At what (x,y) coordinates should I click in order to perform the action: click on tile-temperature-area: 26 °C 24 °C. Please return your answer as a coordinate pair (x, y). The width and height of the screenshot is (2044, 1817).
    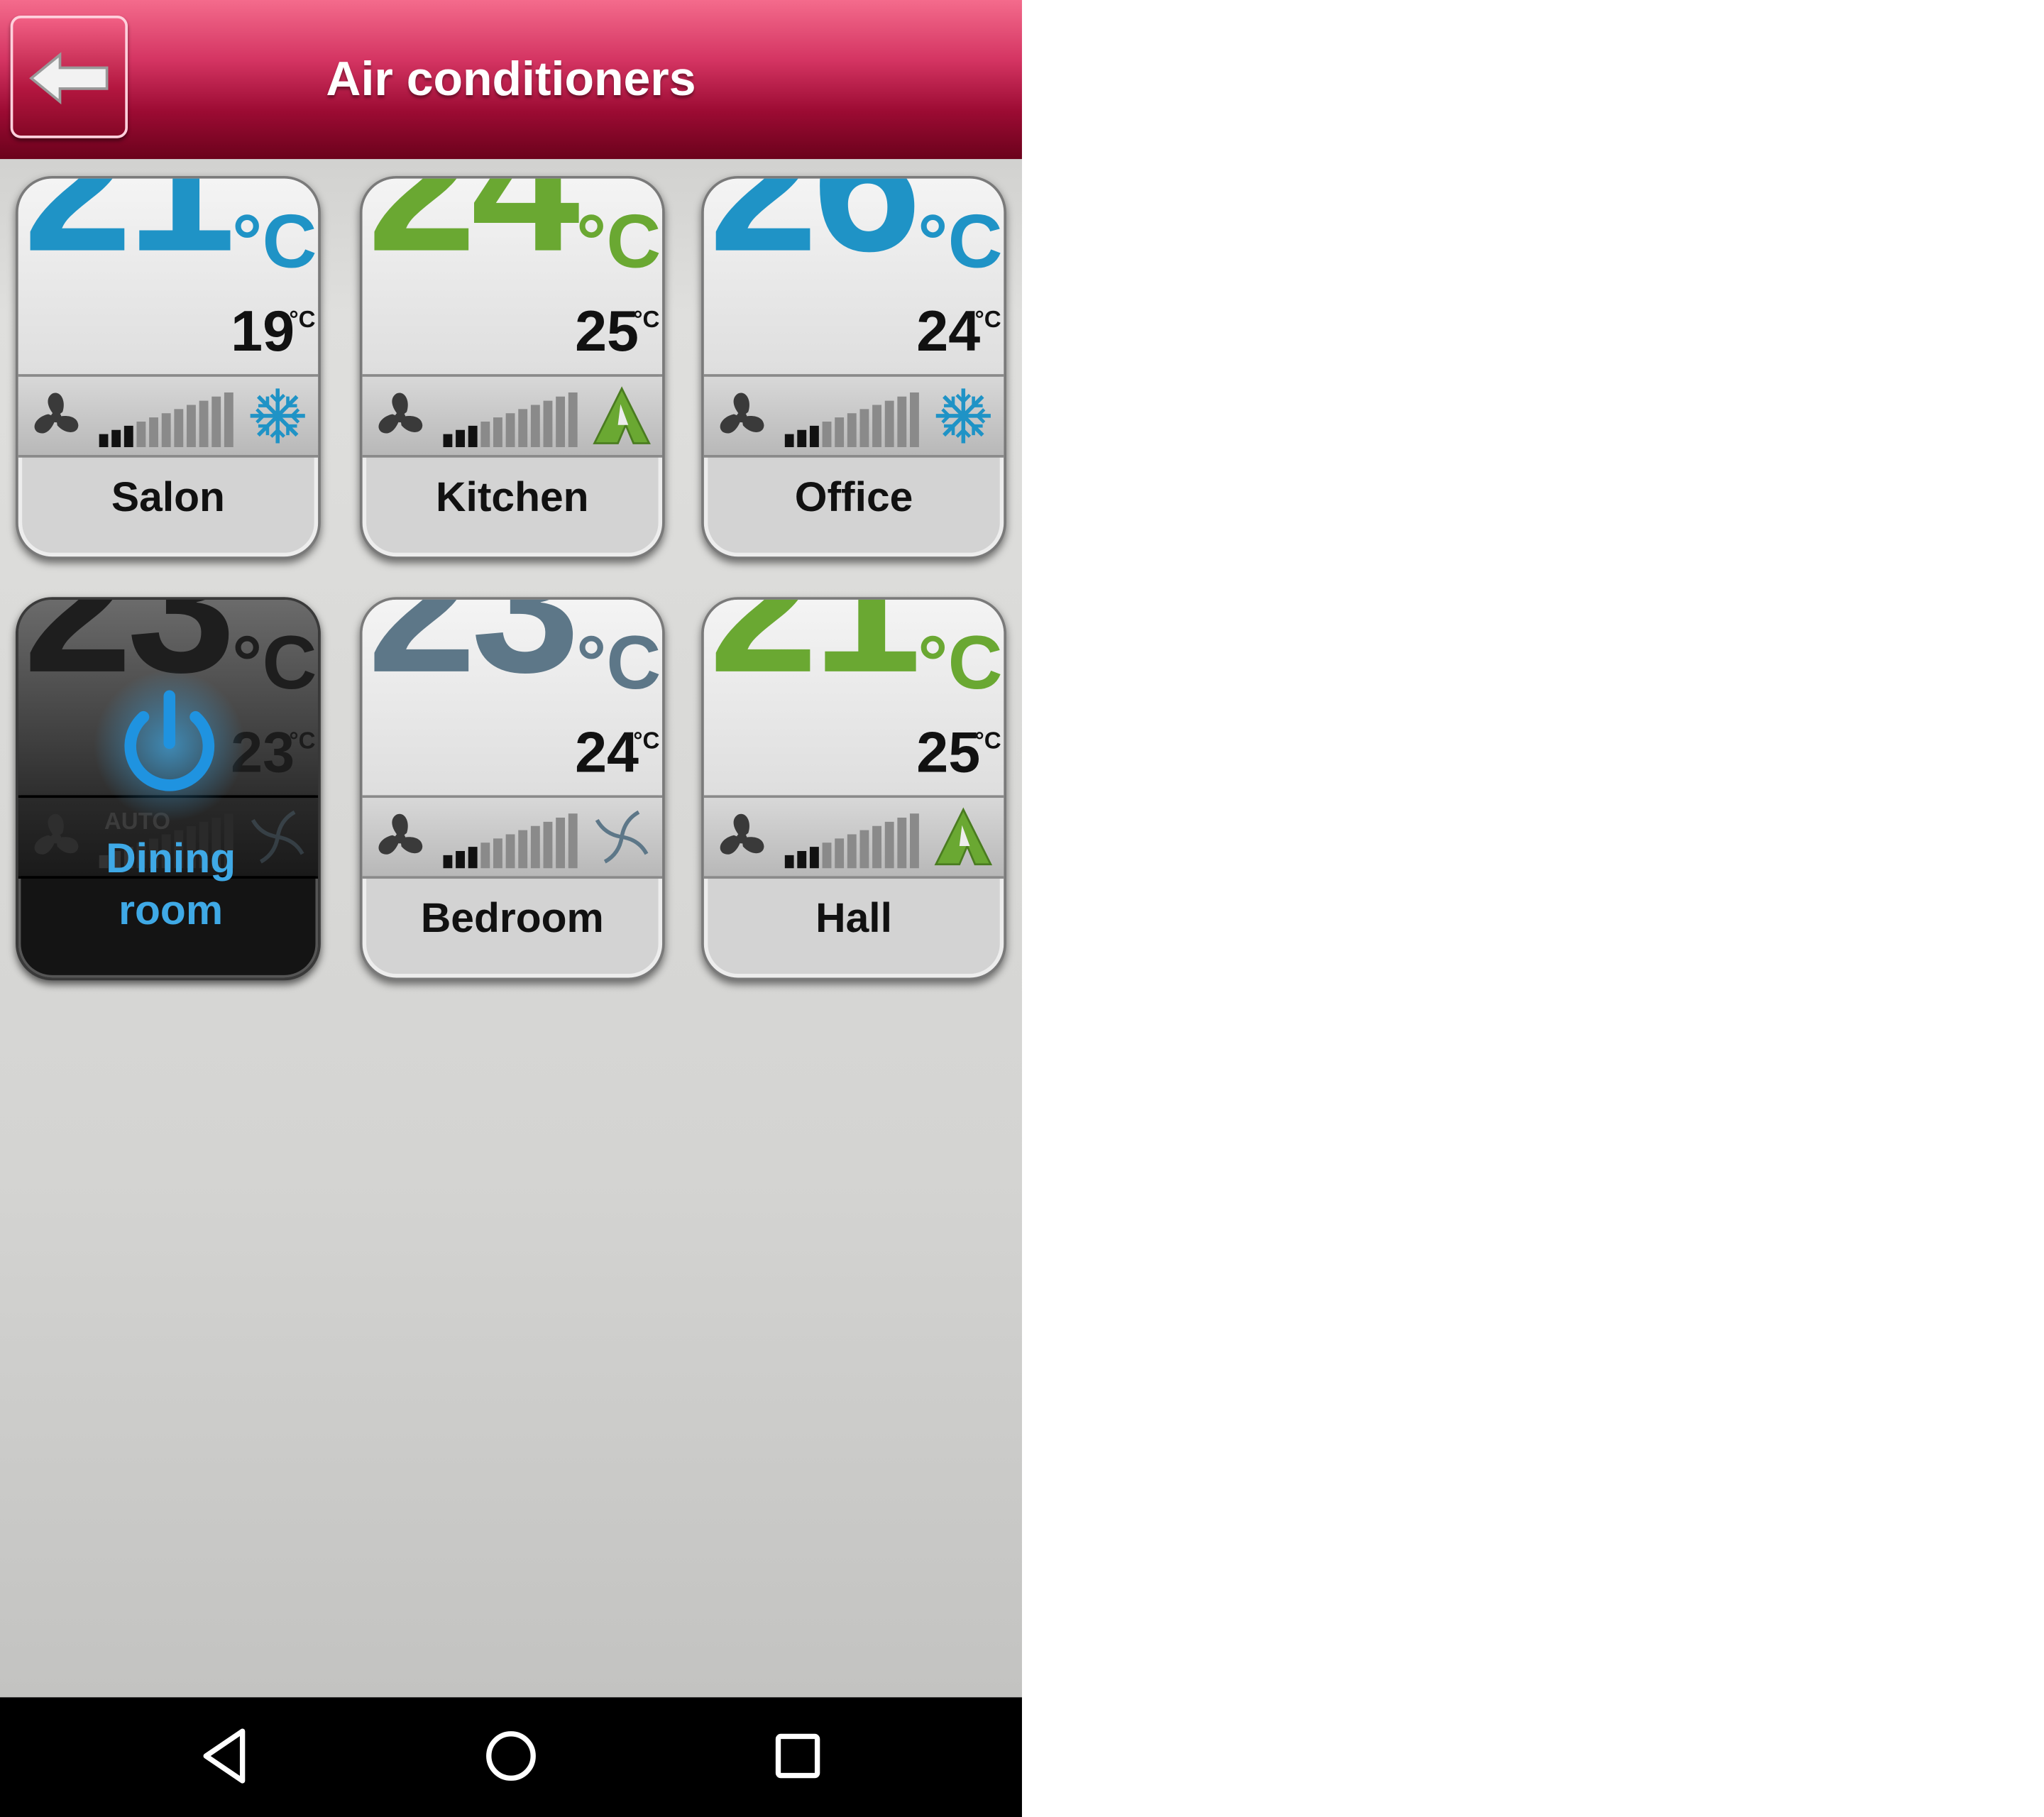
    Looking at the image, I should click on (853, 275).